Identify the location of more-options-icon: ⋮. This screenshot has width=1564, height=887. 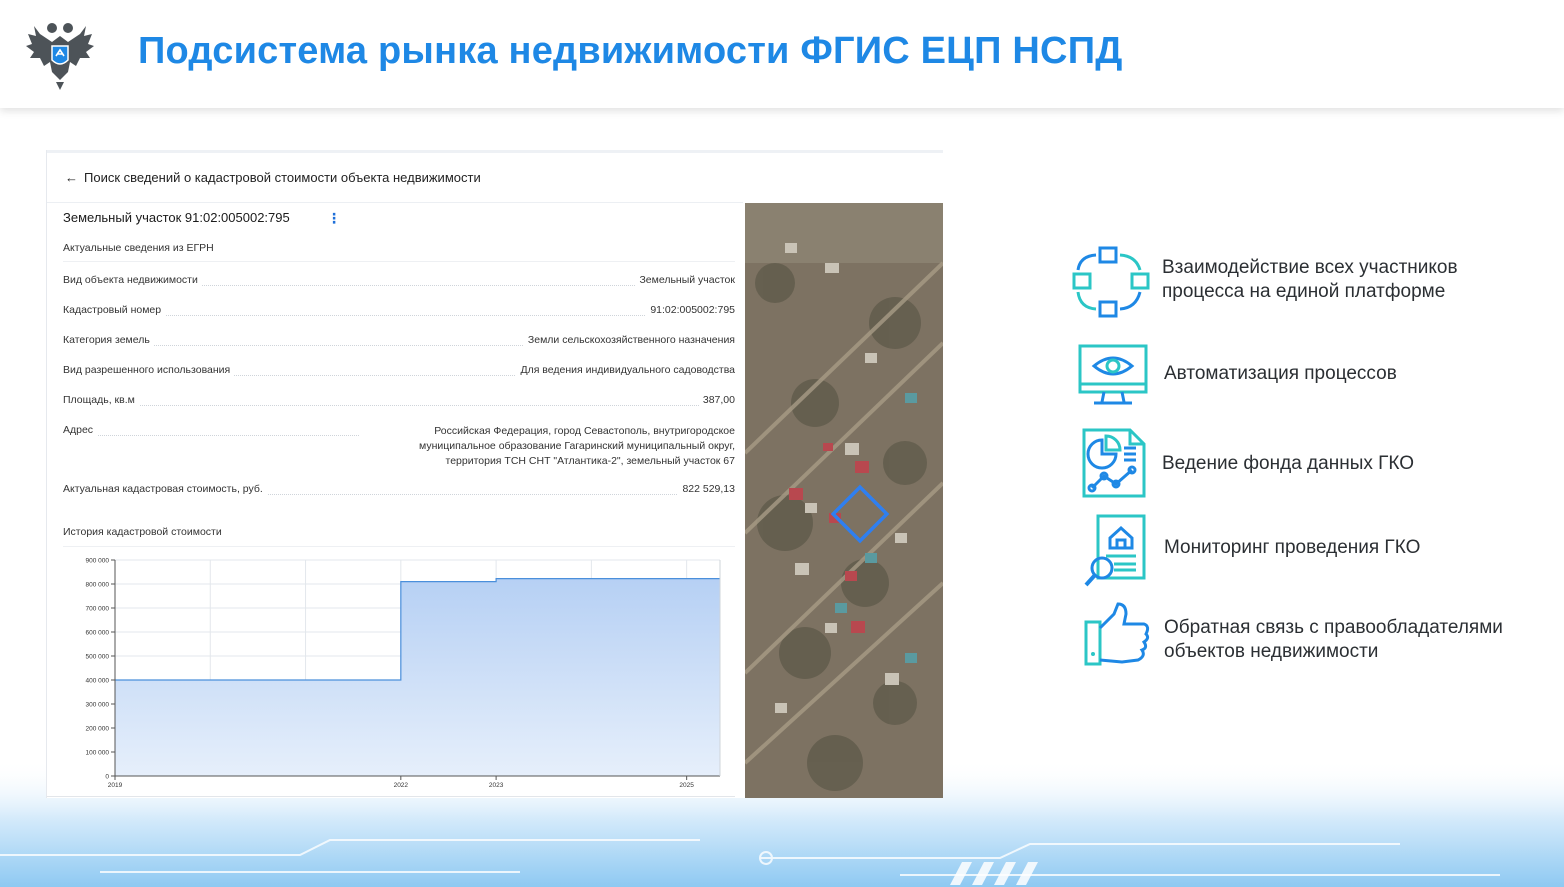
(334, 218).